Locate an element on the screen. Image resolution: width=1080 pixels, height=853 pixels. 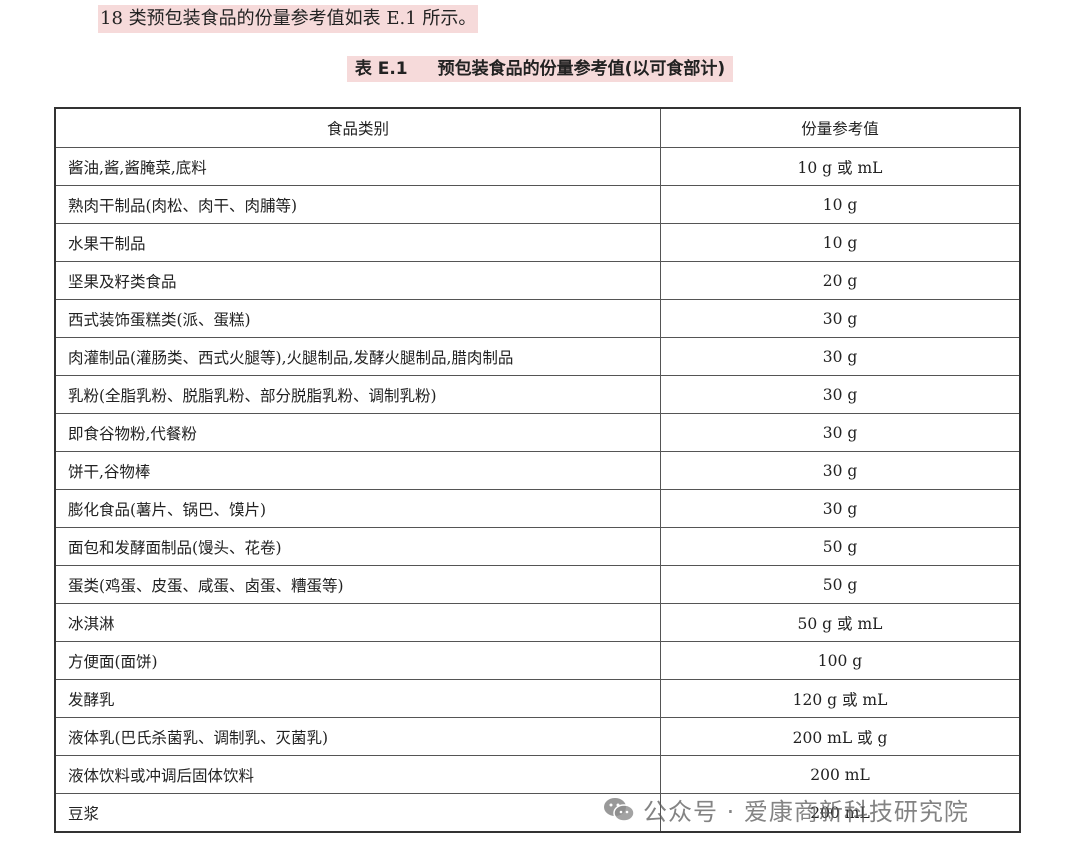
caption-number: 表 E.1 is located at coordinates (381, 69).